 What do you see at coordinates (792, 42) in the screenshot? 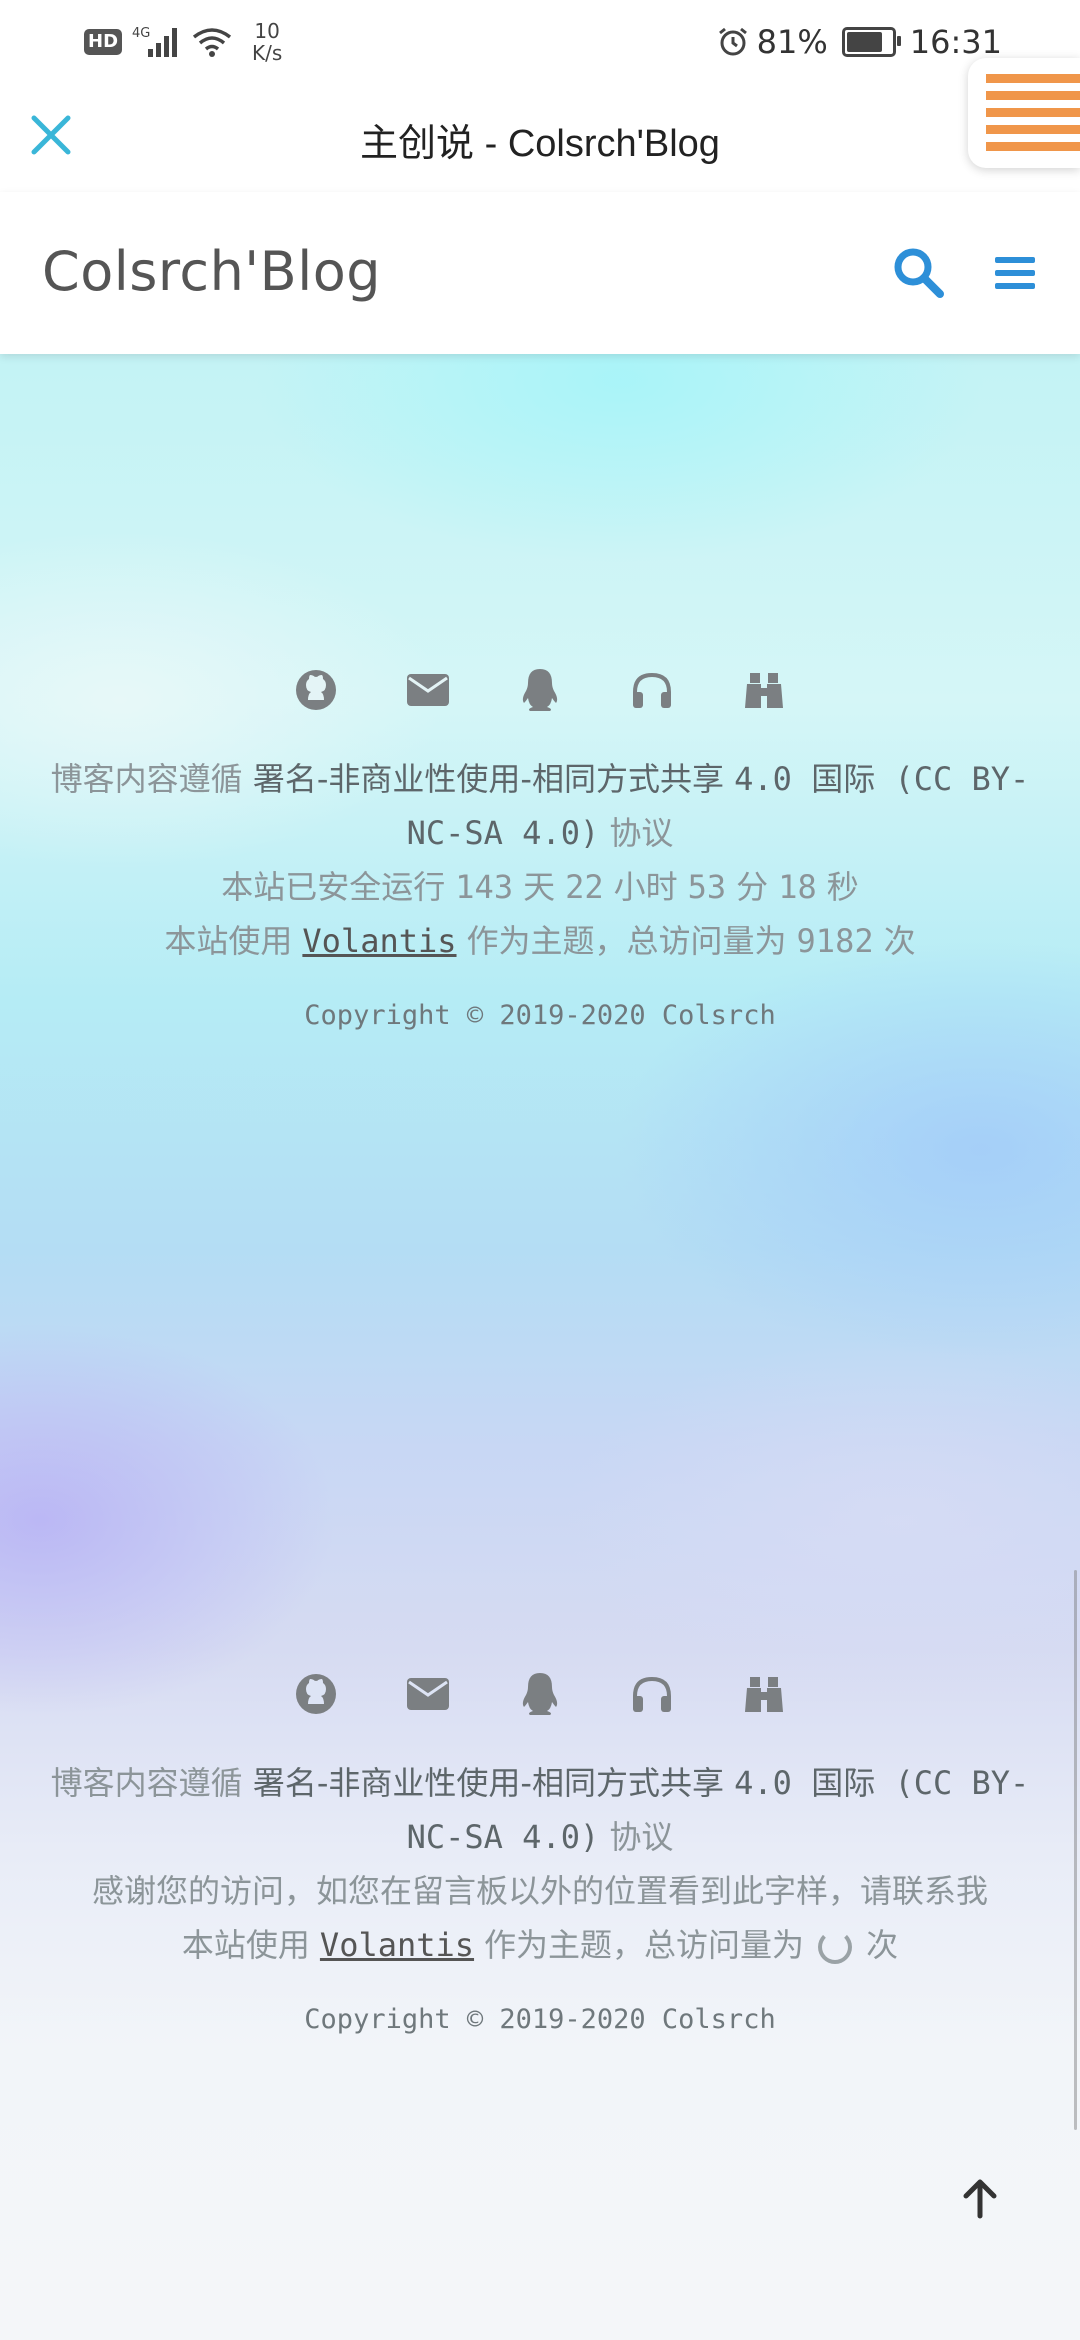
I see `battery-percent: 81%` at bounding box center [792, 42].